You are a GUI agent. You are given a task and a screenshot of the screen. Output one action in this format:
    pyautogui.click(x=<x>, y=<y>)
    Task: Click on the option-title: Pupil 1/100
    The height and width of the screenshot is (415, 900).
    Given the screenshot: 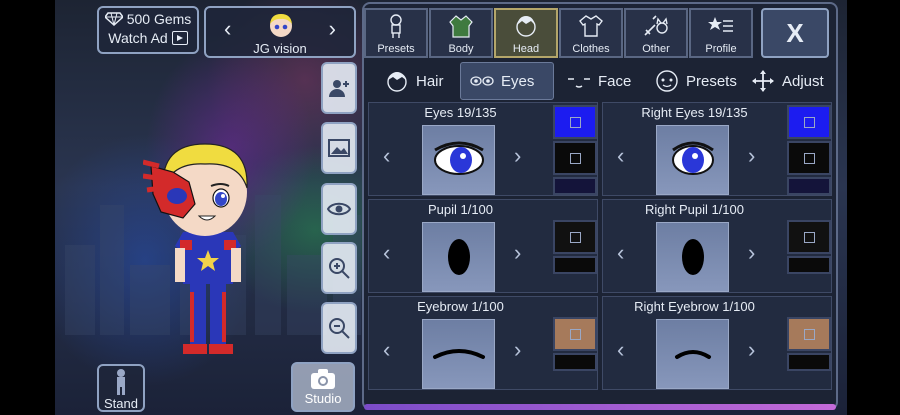 What is the action you would take?
    pyautogui.click(x=460, y=209)
    